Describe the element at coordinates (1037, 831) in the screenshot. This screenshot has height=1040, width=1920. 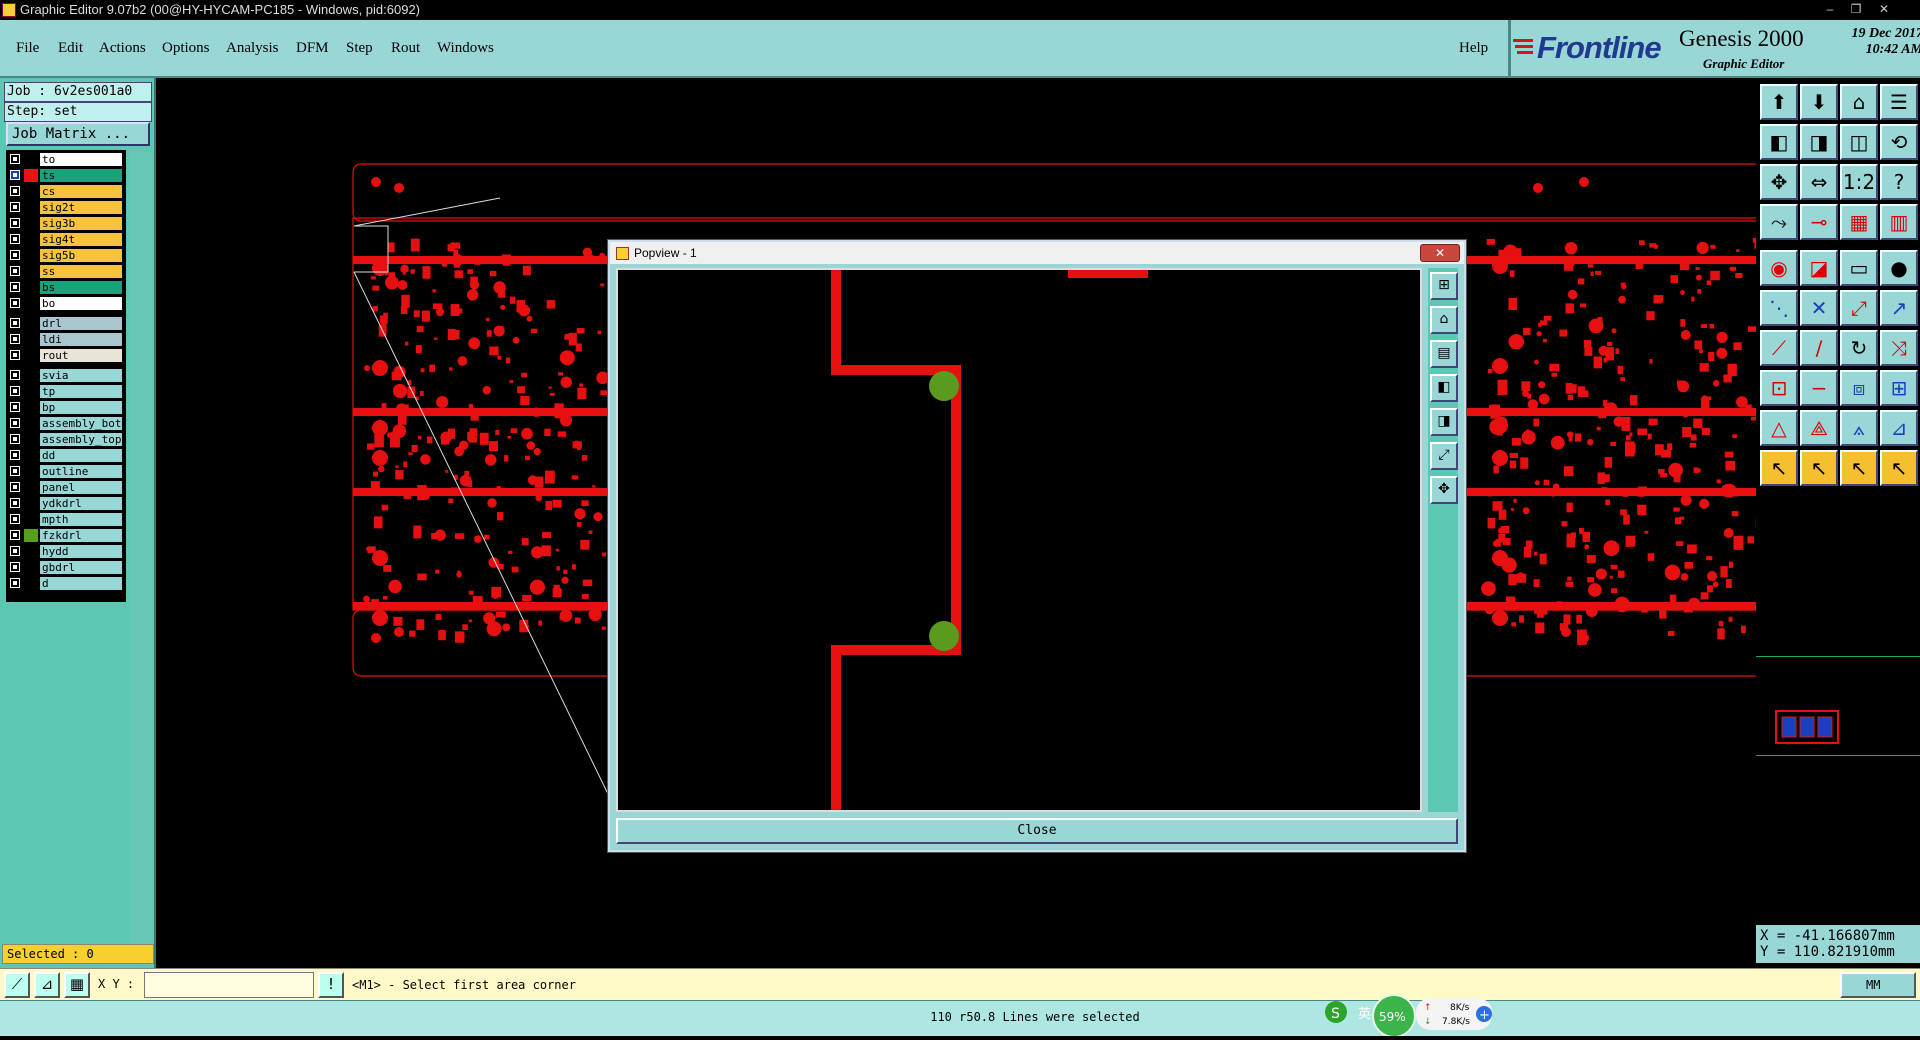
I see `popview-close-button: Close` at that location.